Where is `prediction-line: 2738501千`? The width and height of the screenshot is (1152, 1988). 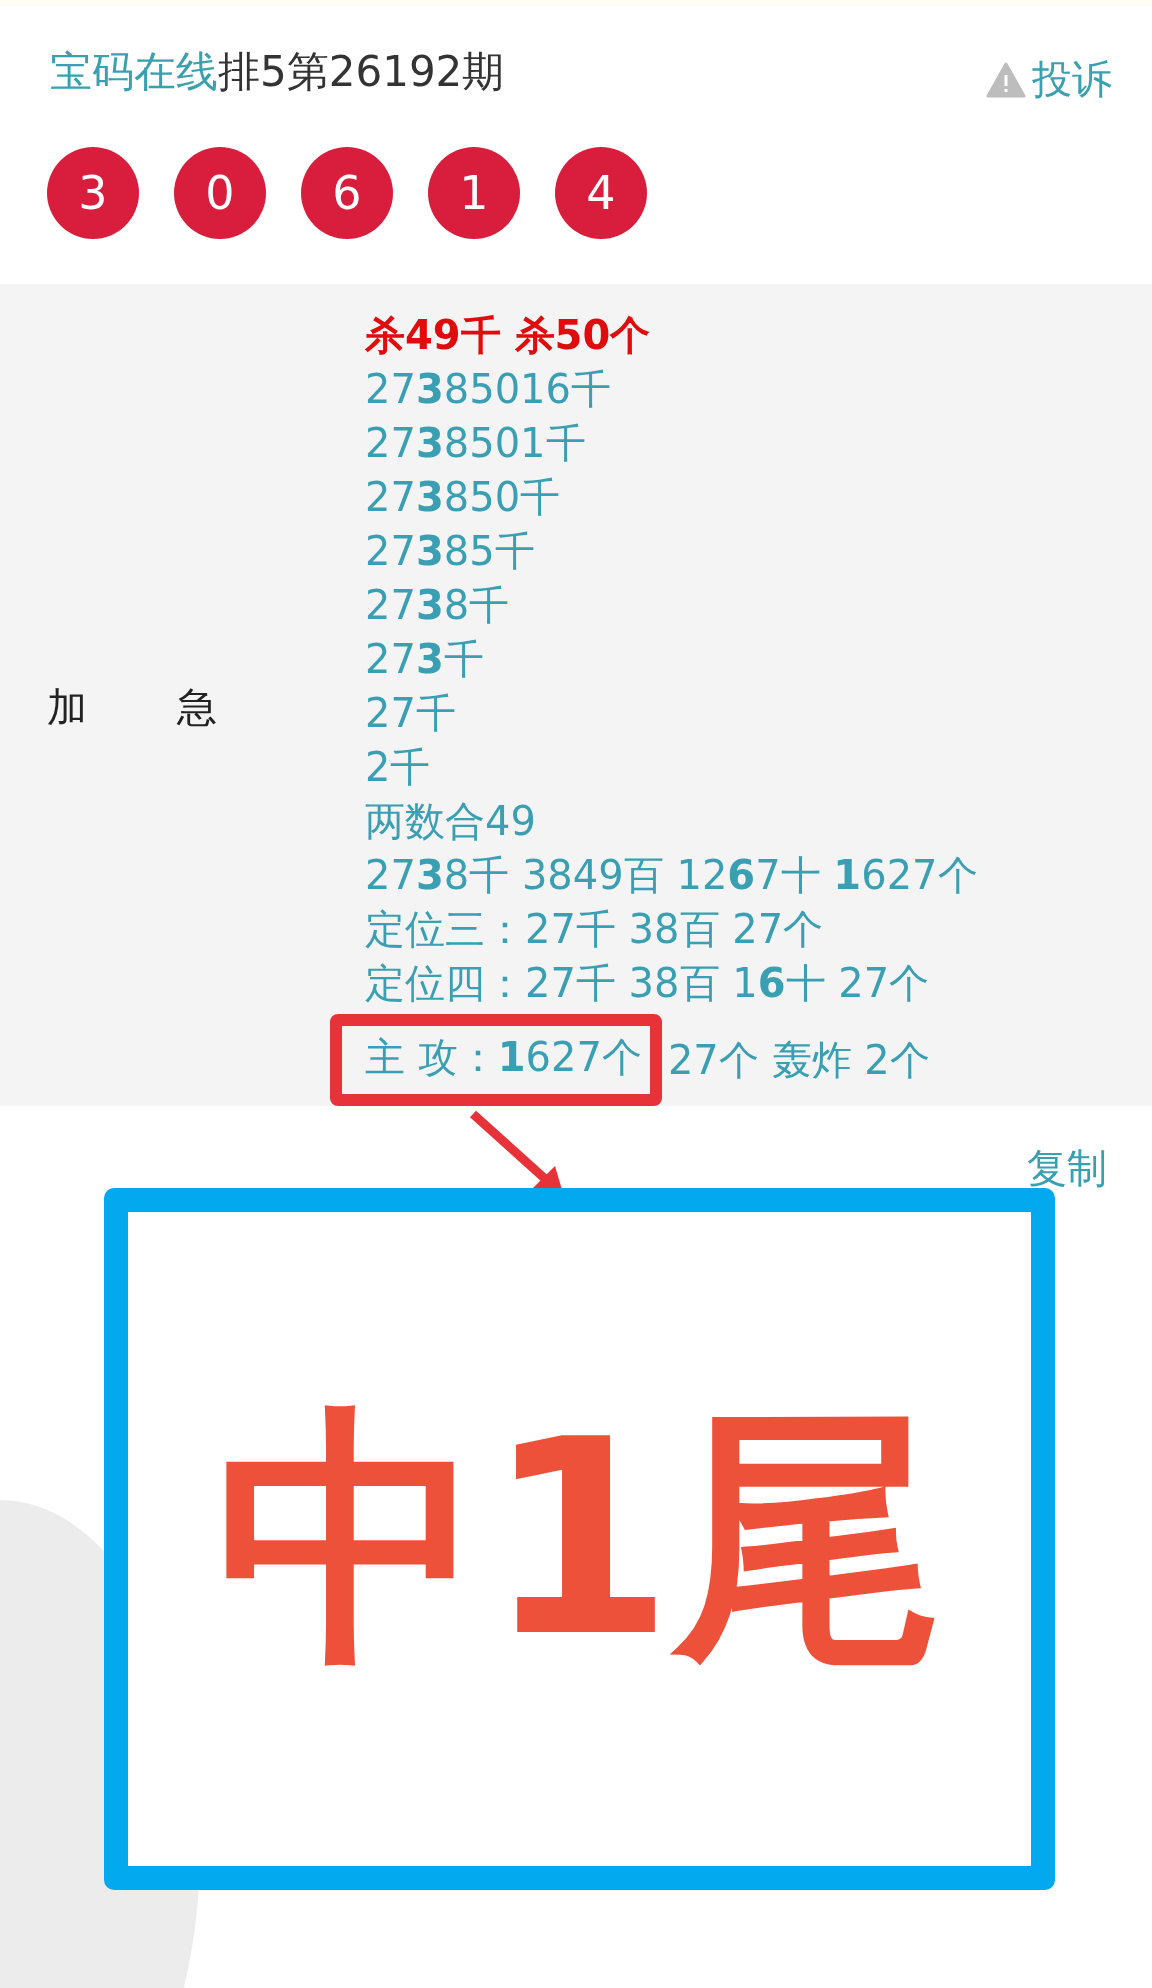 prediction-line: 2738501千 is located at coordinates (476, 443).